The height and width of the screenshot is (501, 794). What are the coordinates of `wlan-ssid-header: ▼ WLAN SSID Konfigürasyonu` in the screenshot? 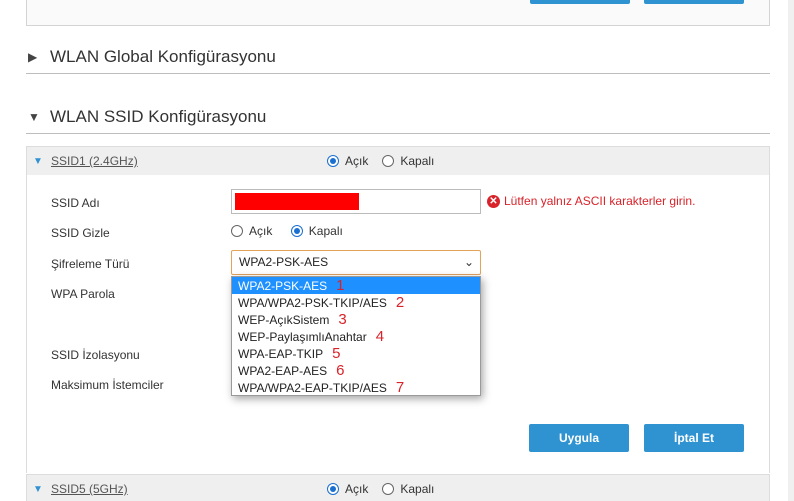 It's located at (398, 117).